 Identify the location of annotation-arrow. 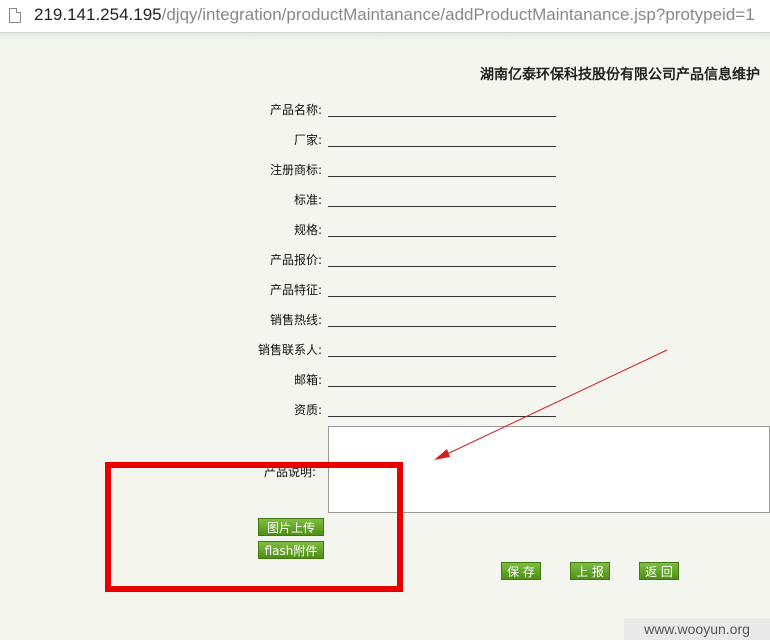
(551, 404).